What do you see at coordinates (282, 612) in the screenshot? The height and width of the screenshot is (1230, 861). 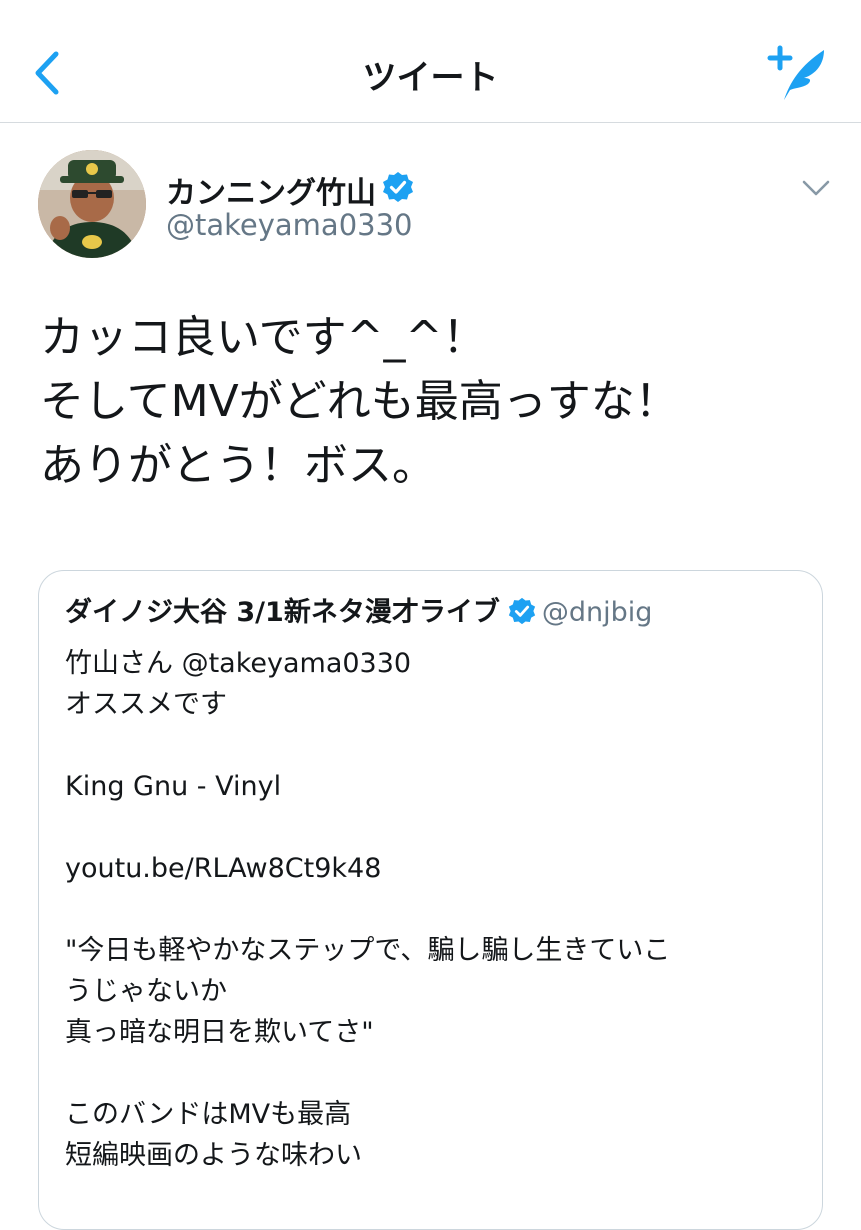 I see `quoted-author-display-name: ダイノジ大谷 3/1新ネタ漫才ライブ` at bounding box center [282, 612].